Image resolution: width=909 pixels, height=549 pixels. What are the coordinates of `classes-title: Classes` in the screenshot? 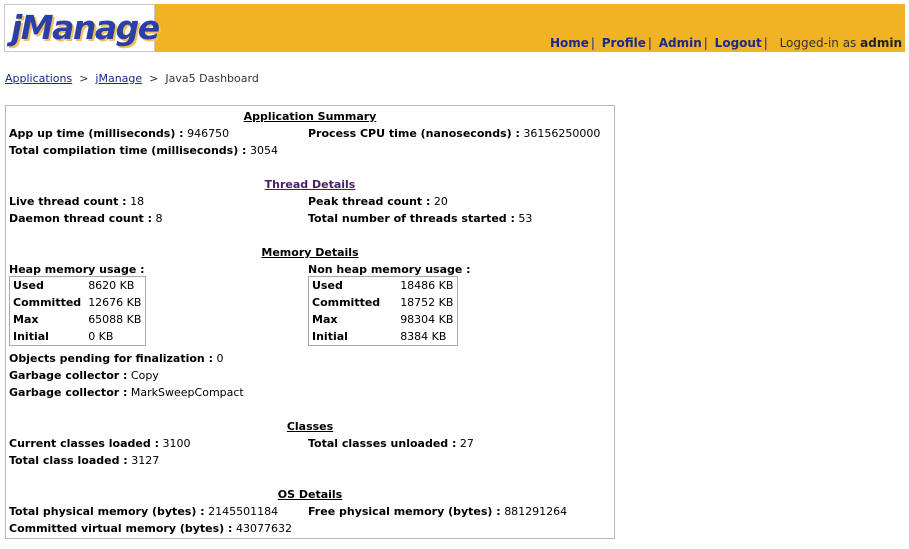 It's located at (310, 426).